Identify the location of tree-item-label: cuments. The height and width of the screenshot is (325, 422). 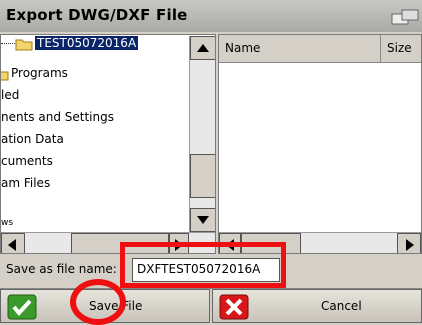
(27, 161).